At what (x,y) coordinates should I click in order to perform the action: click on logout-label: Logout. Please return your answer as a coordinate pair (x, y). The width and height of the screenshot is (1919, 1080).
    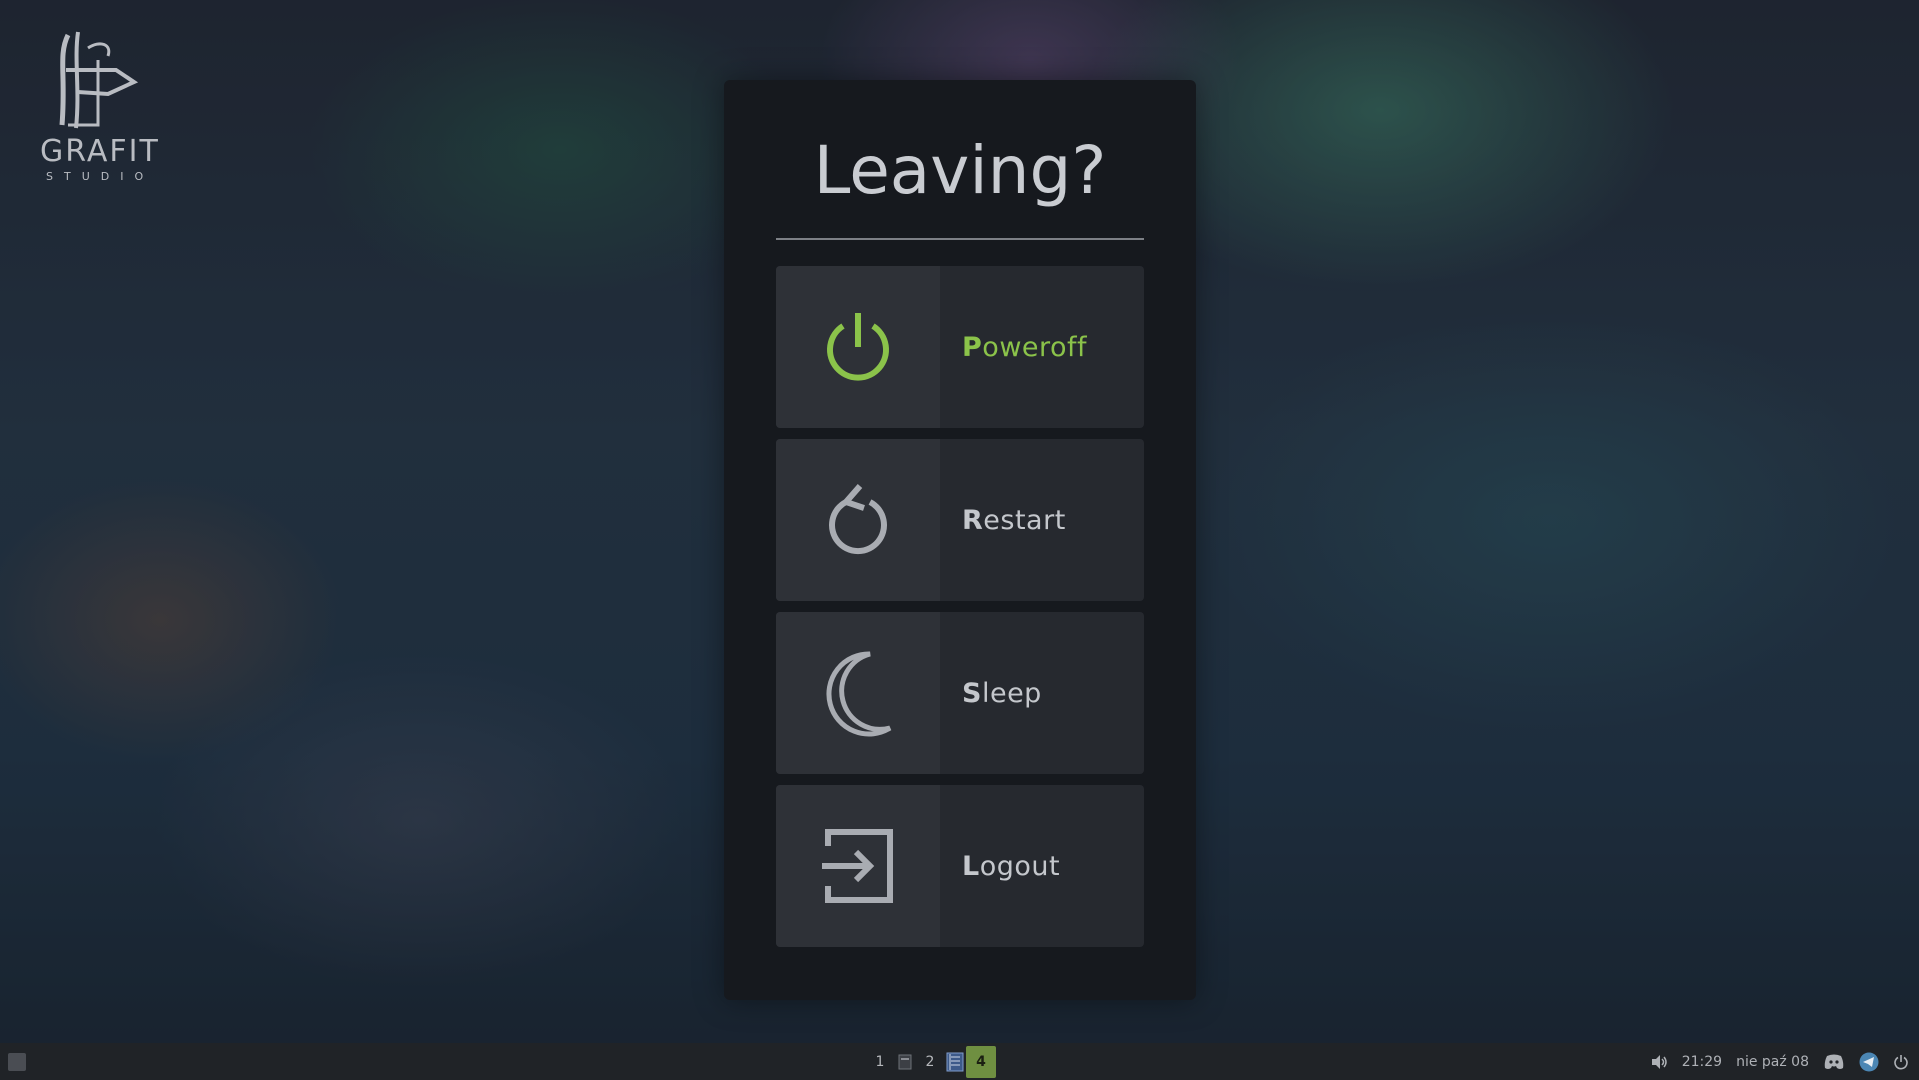
    Looking at the image, I should click on (1011, 866).